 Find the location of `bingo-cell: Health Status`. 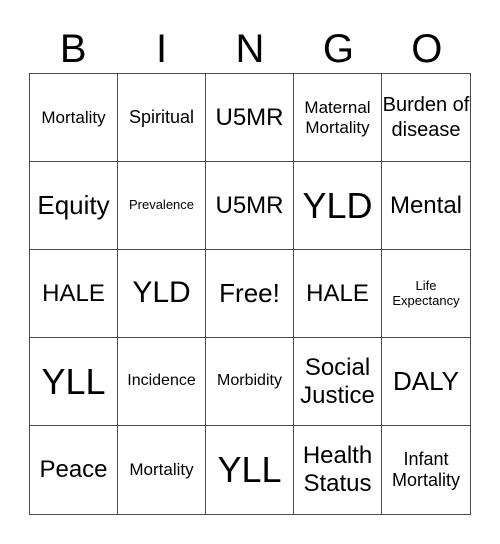

bingo-cell: Health Status is located at coordinates (338, 470).